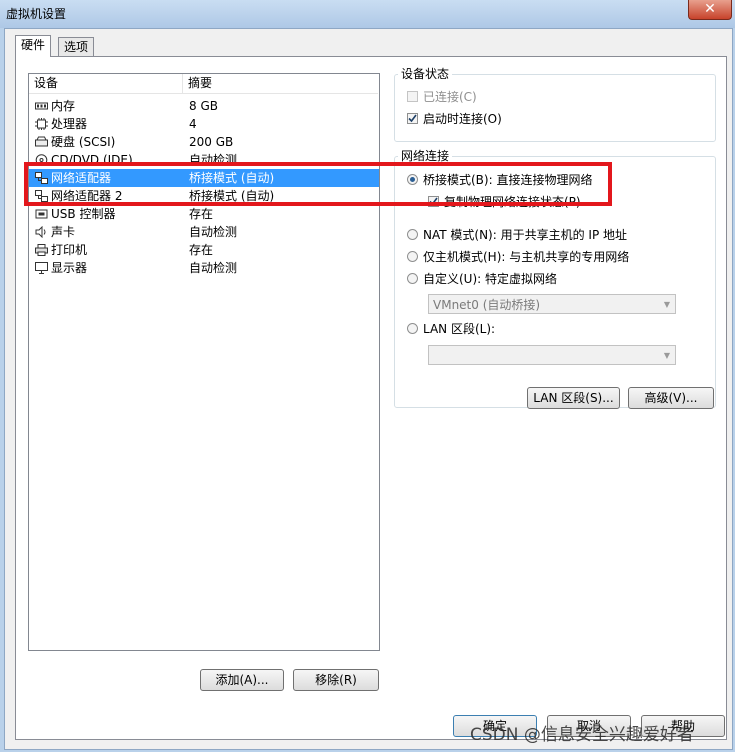  Describe the element at coordinates (525, 235) in the screenshot. I see `nat-label: NAT 模式(N): 用于共享主机的 IP 地址` at that location.